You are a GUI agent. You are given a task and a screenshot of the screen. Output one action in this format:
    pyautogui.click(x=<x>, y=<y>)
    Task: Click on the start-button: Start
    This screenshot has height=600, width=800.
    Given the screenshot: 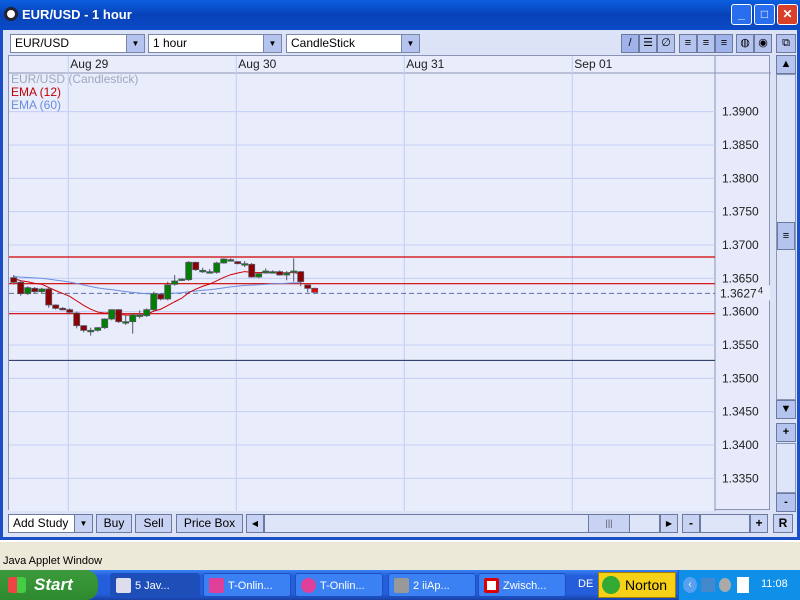 What is the action you would take?
    pyautogui.click(x=49, y=585)
    